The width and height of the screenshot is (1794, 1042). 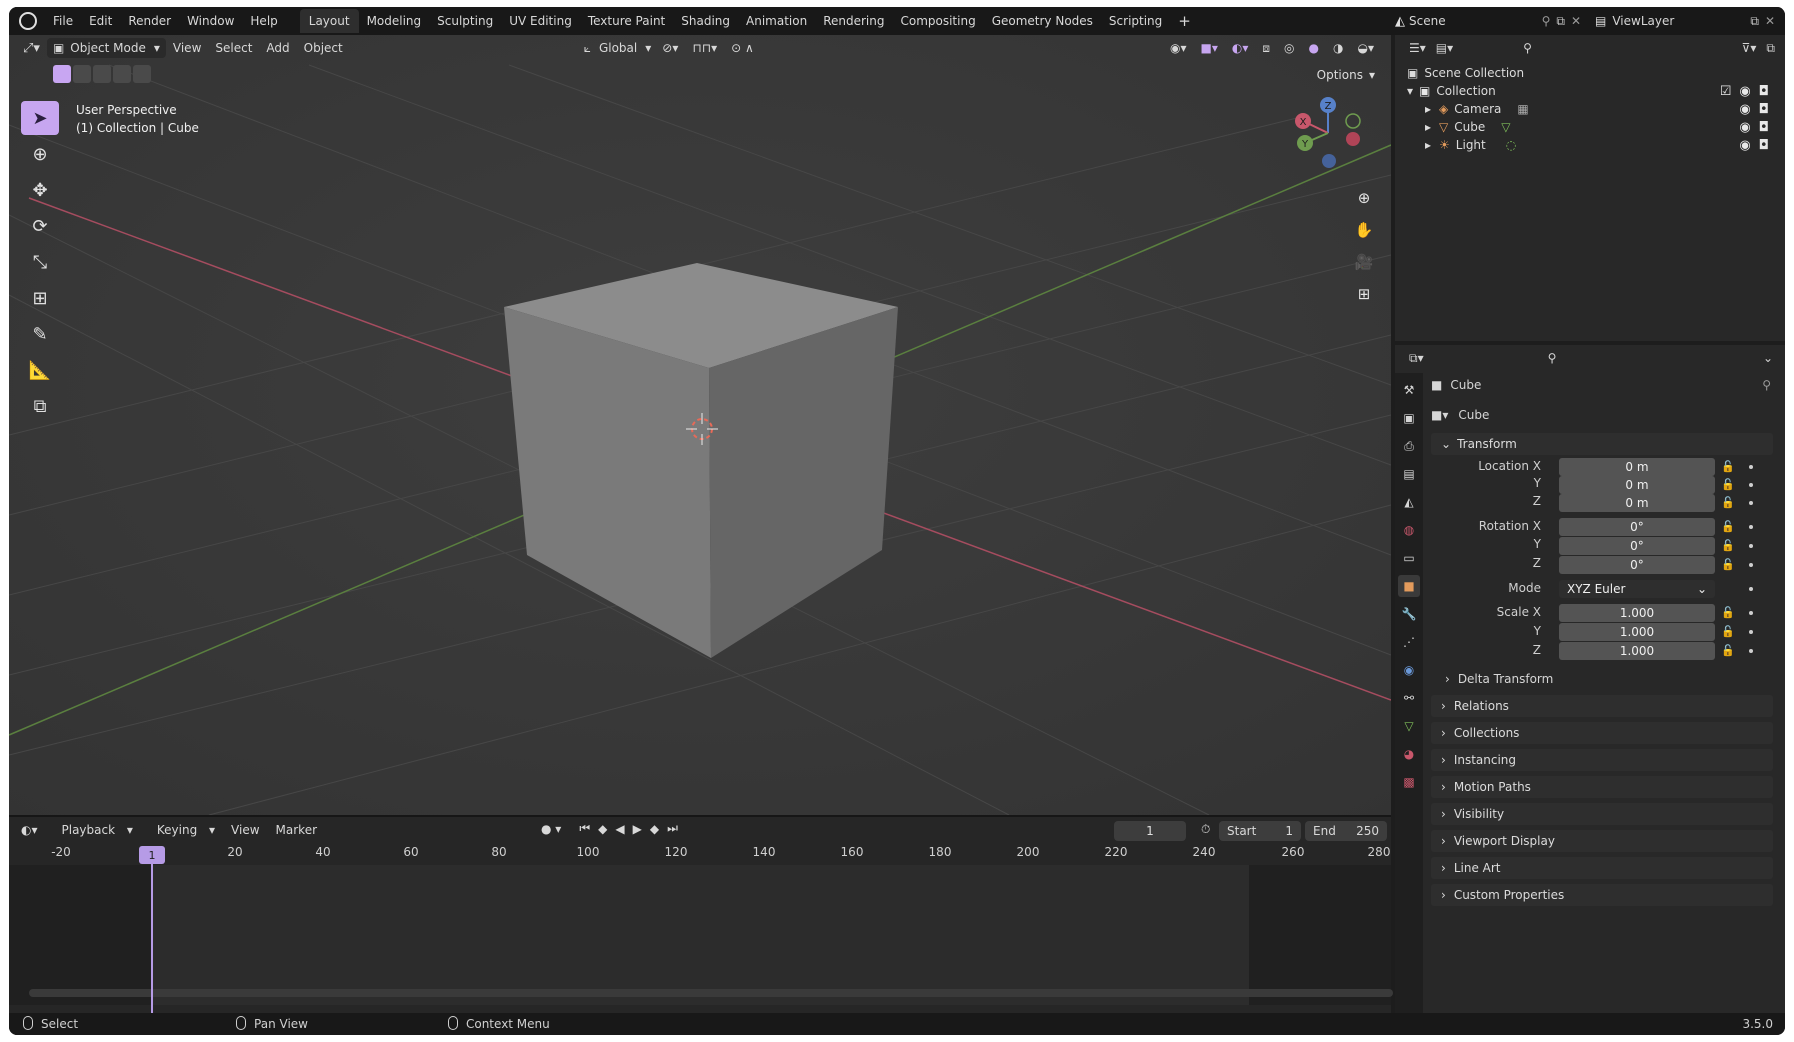 I want to click on jump-end-icon: ⏭, so click(x=672, y=828).